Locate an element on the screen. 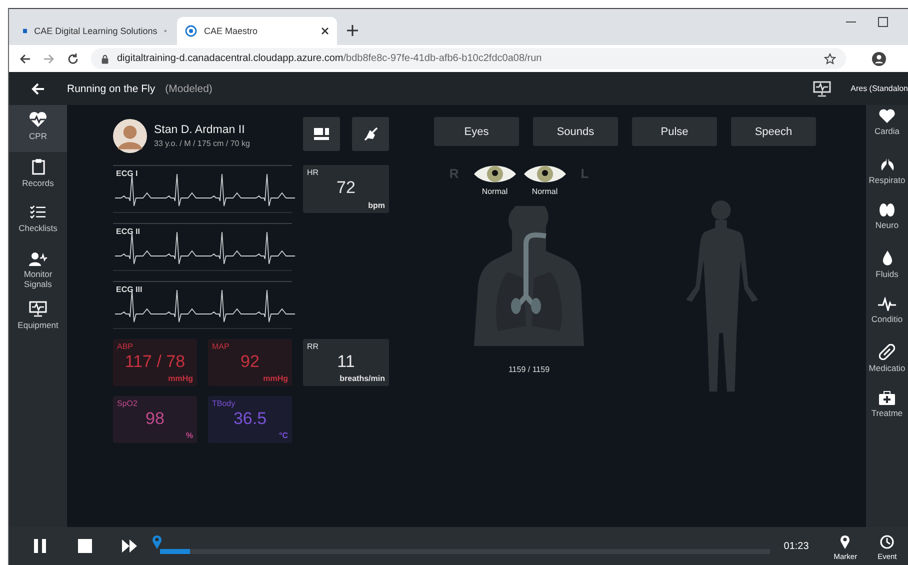 The image size is (908, 565). vital-value: 11 is located at coordinates (346, 362).